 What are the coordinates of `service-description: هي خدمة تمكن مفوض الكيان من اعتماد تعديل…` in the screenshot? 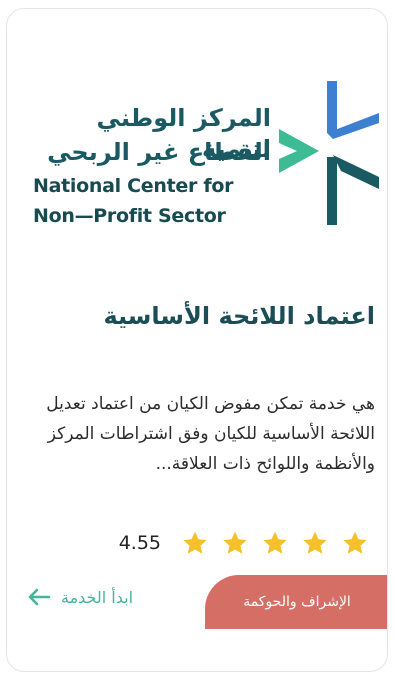 It's located at (210, 434).